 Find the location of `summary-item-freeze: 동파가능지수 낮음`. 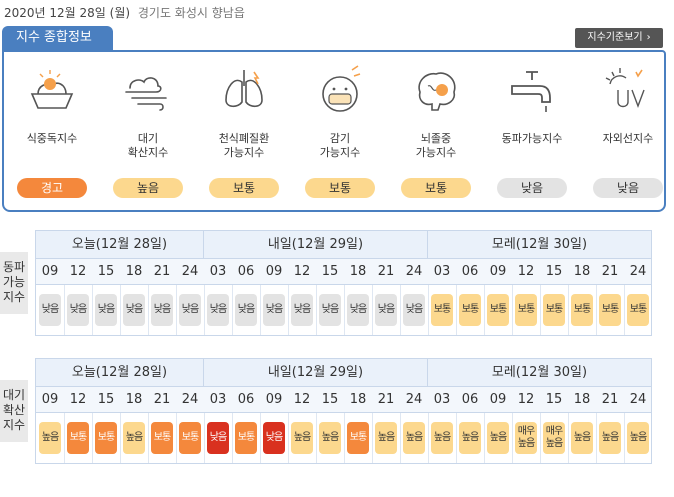

summary-item-freeze: 동파가능지수 낮음 is located at coordinates (532, 132).